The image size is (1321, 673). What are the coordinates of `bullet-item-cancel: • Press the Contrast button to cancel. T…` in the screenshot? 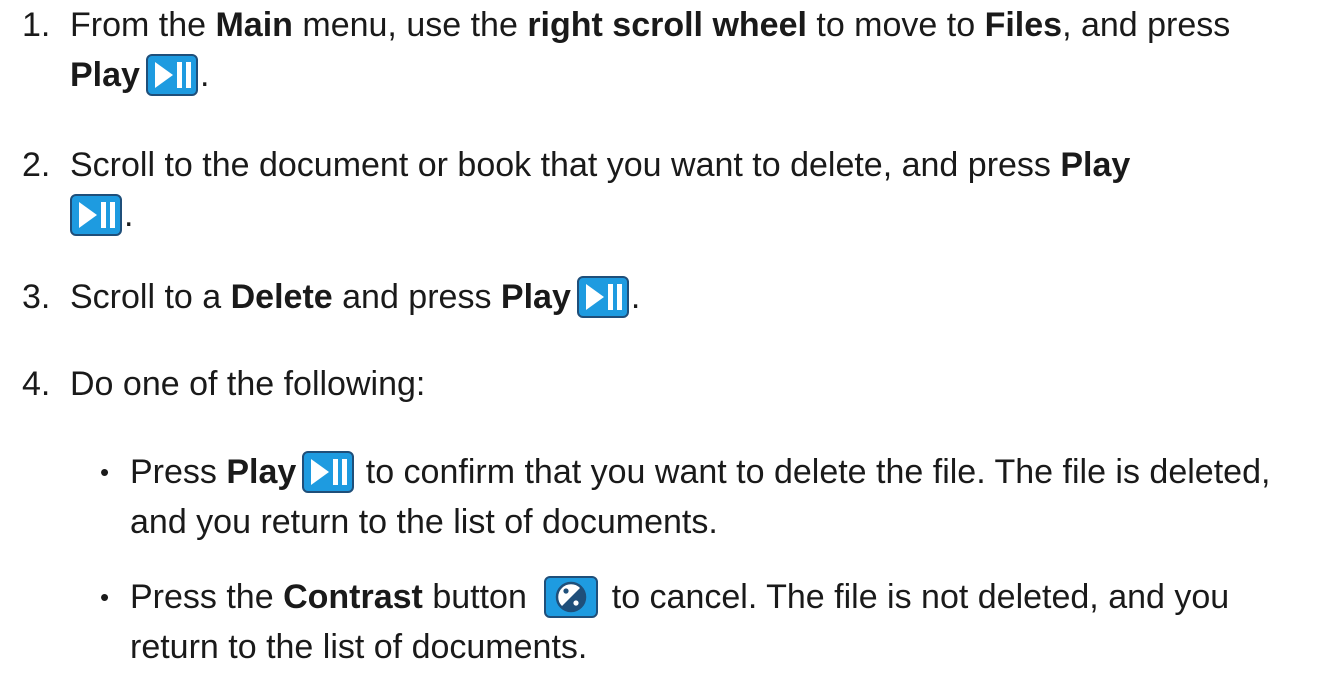 It's located at (700, 622).